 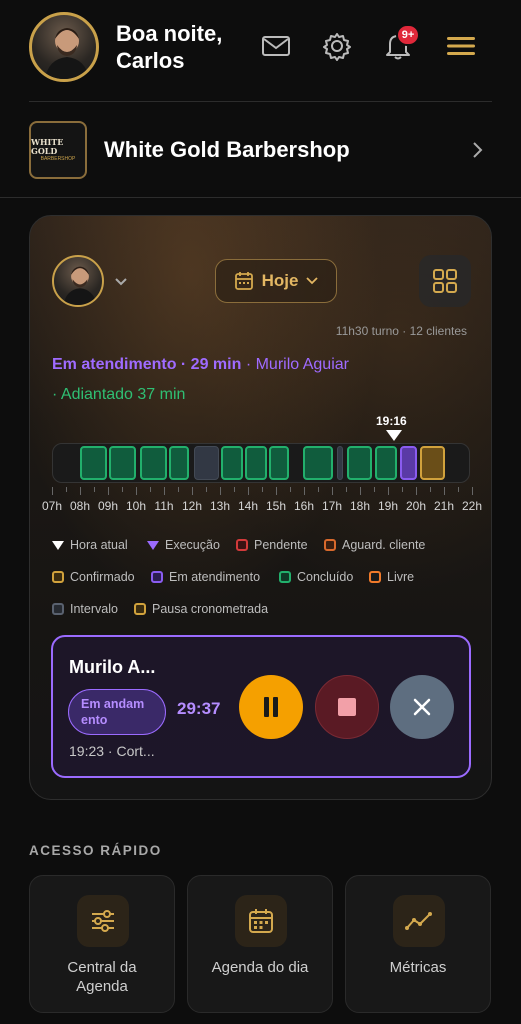 What do you see at coordinates (394, 435) in the screenshot?
I see `current-time-marker-icon` at bounding box center [394, 435].